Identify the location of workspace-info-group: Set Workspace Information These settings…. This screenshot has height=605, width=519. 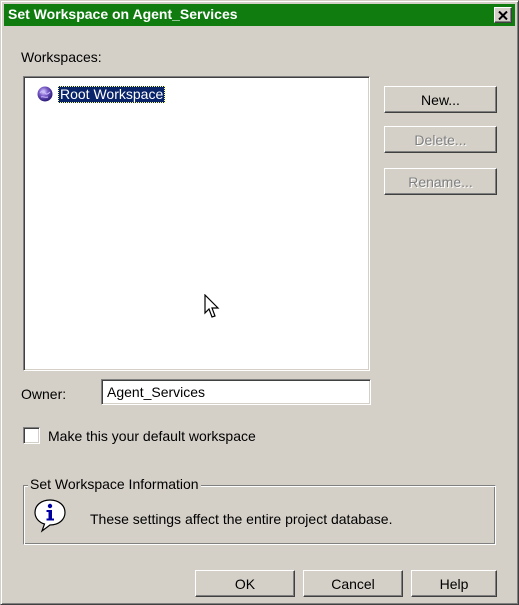
(259, 510).